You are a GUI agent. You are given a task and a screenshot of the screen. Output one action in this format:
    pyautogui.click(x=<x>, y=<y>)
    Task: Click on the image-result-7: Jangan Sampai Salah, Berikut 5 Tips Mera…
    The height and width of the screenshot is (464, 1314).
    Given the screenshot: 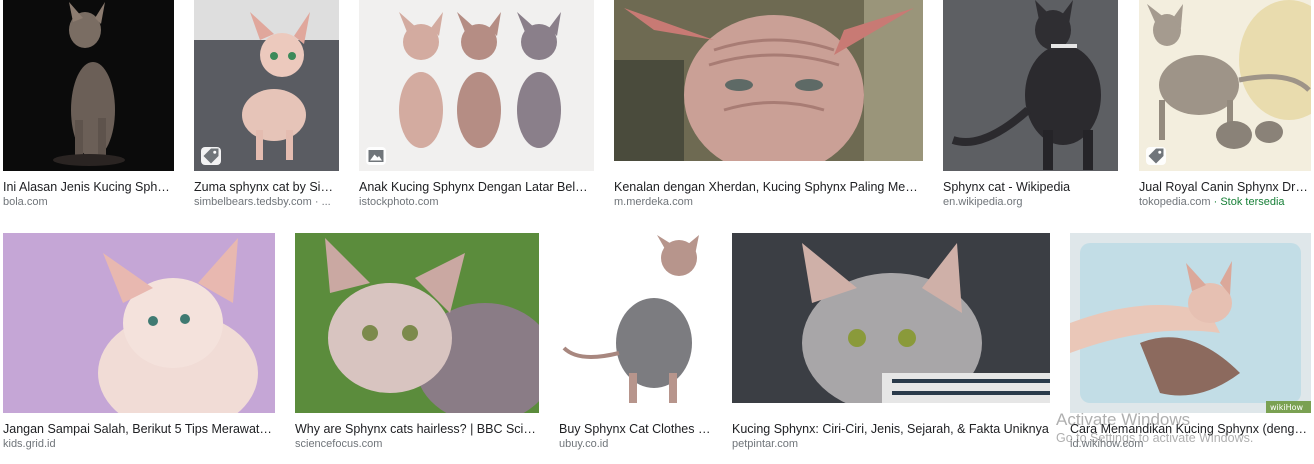 What is the action you would take?
    pyautogui.click(x=139, y=342)
    